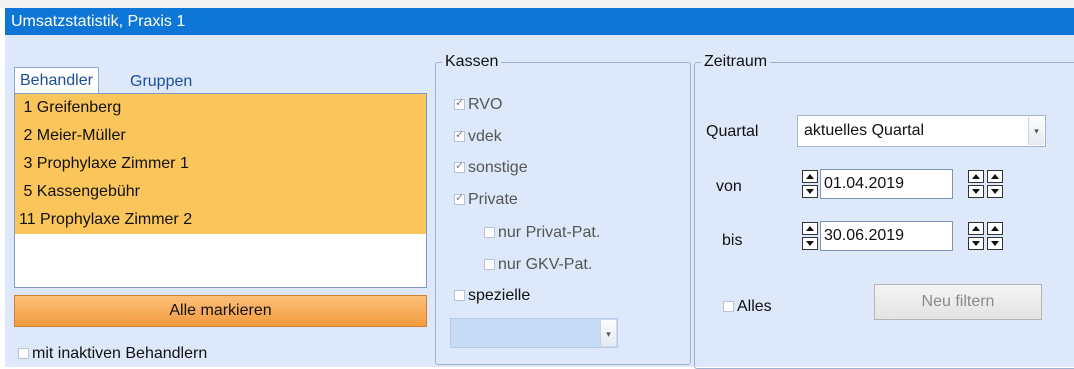 The height and width of the screenshot is (369, 1074). I want to click on list-item: 11 Prophylaxe Zimmer 2, so click(220, 220).